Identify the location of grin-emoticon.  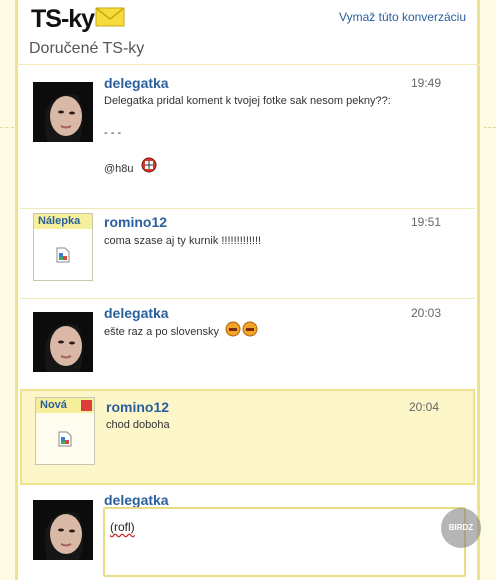
(149, 165).